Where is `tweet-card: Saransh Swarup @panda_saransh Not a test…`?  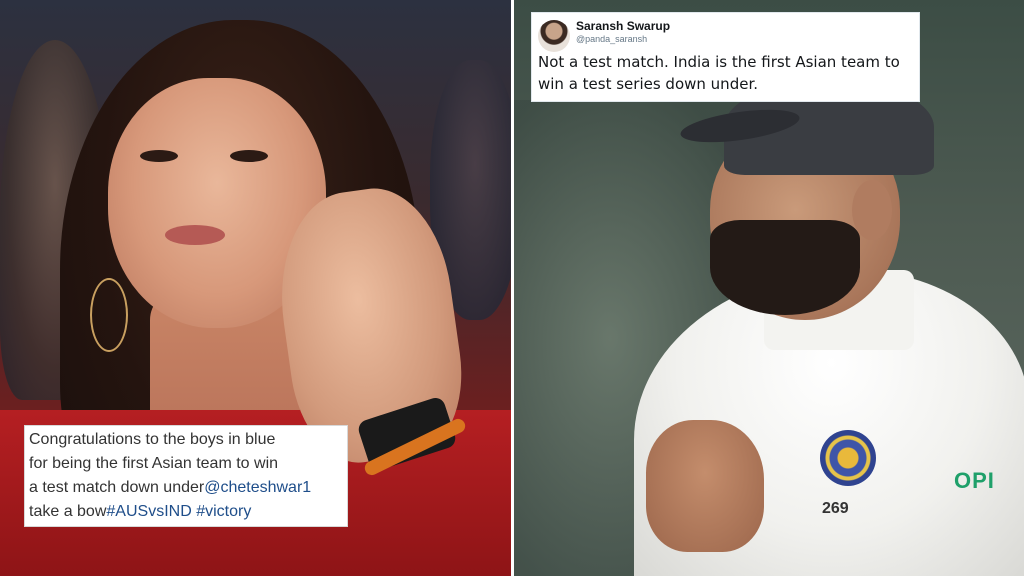 tweet-card: Saransh Swarup @panda_saransh Not a test… is located at coordinates (725, 57).